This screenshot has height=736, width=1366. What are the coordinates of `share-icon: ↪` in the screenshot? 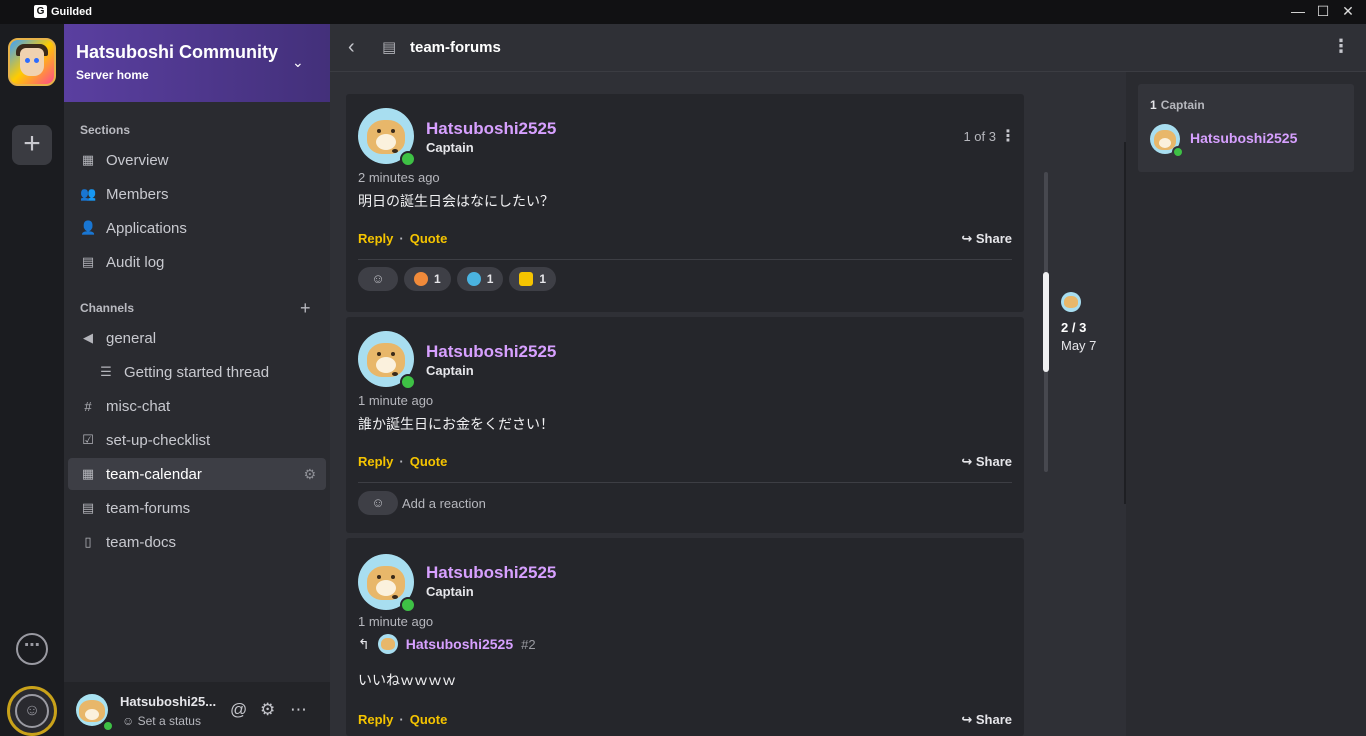 It's located at (968, 238).